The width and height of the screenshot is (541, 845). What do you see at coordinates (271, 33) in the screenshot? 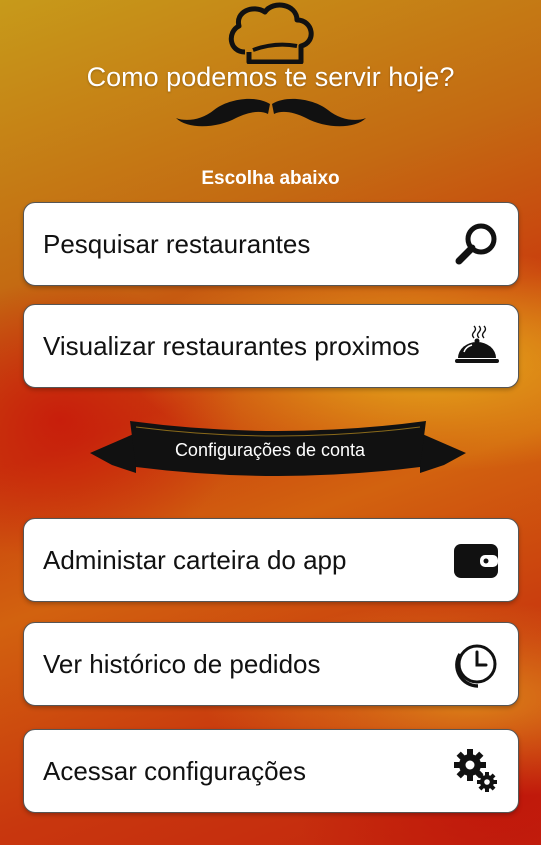
I see `chef-hat-icon` at bounding box center [271, 33].